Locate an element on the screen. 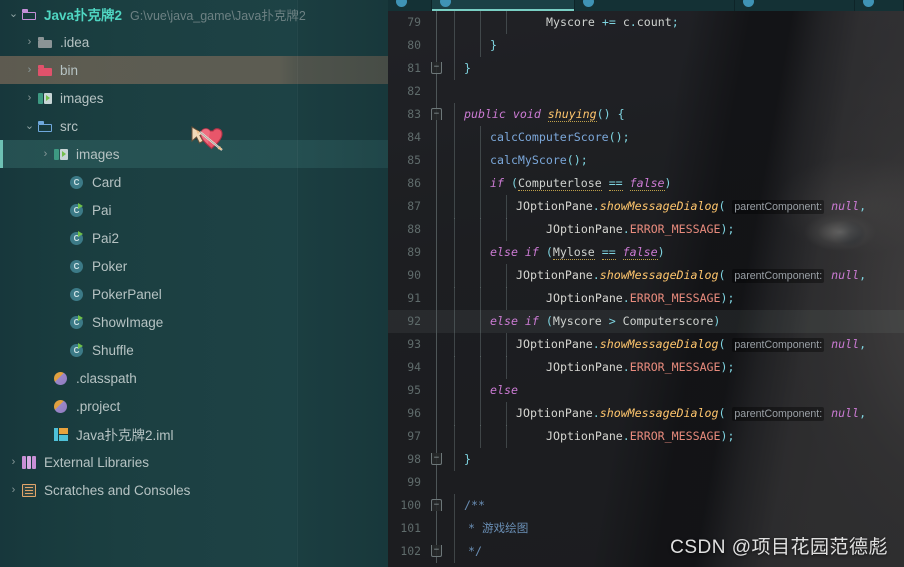 This screenshot has width=904, height=567. fold-marker-open: − is located at coordinates (436, 114).